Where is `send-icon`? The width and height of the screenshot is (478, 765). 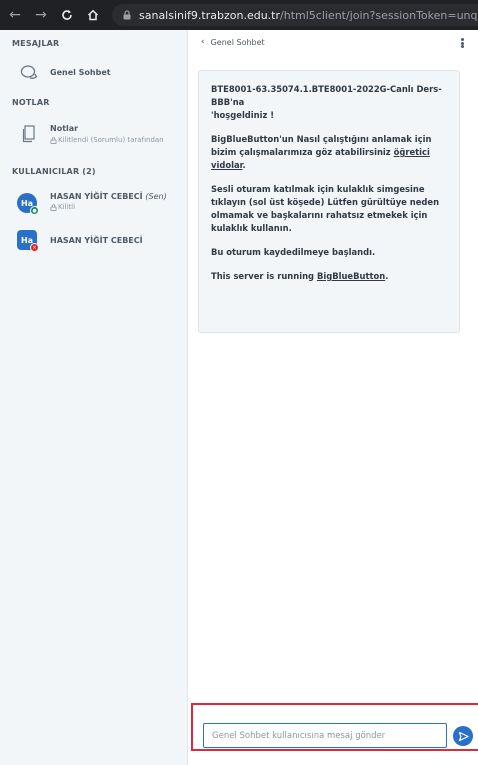
send-icon is located at coordinates (463, 736).